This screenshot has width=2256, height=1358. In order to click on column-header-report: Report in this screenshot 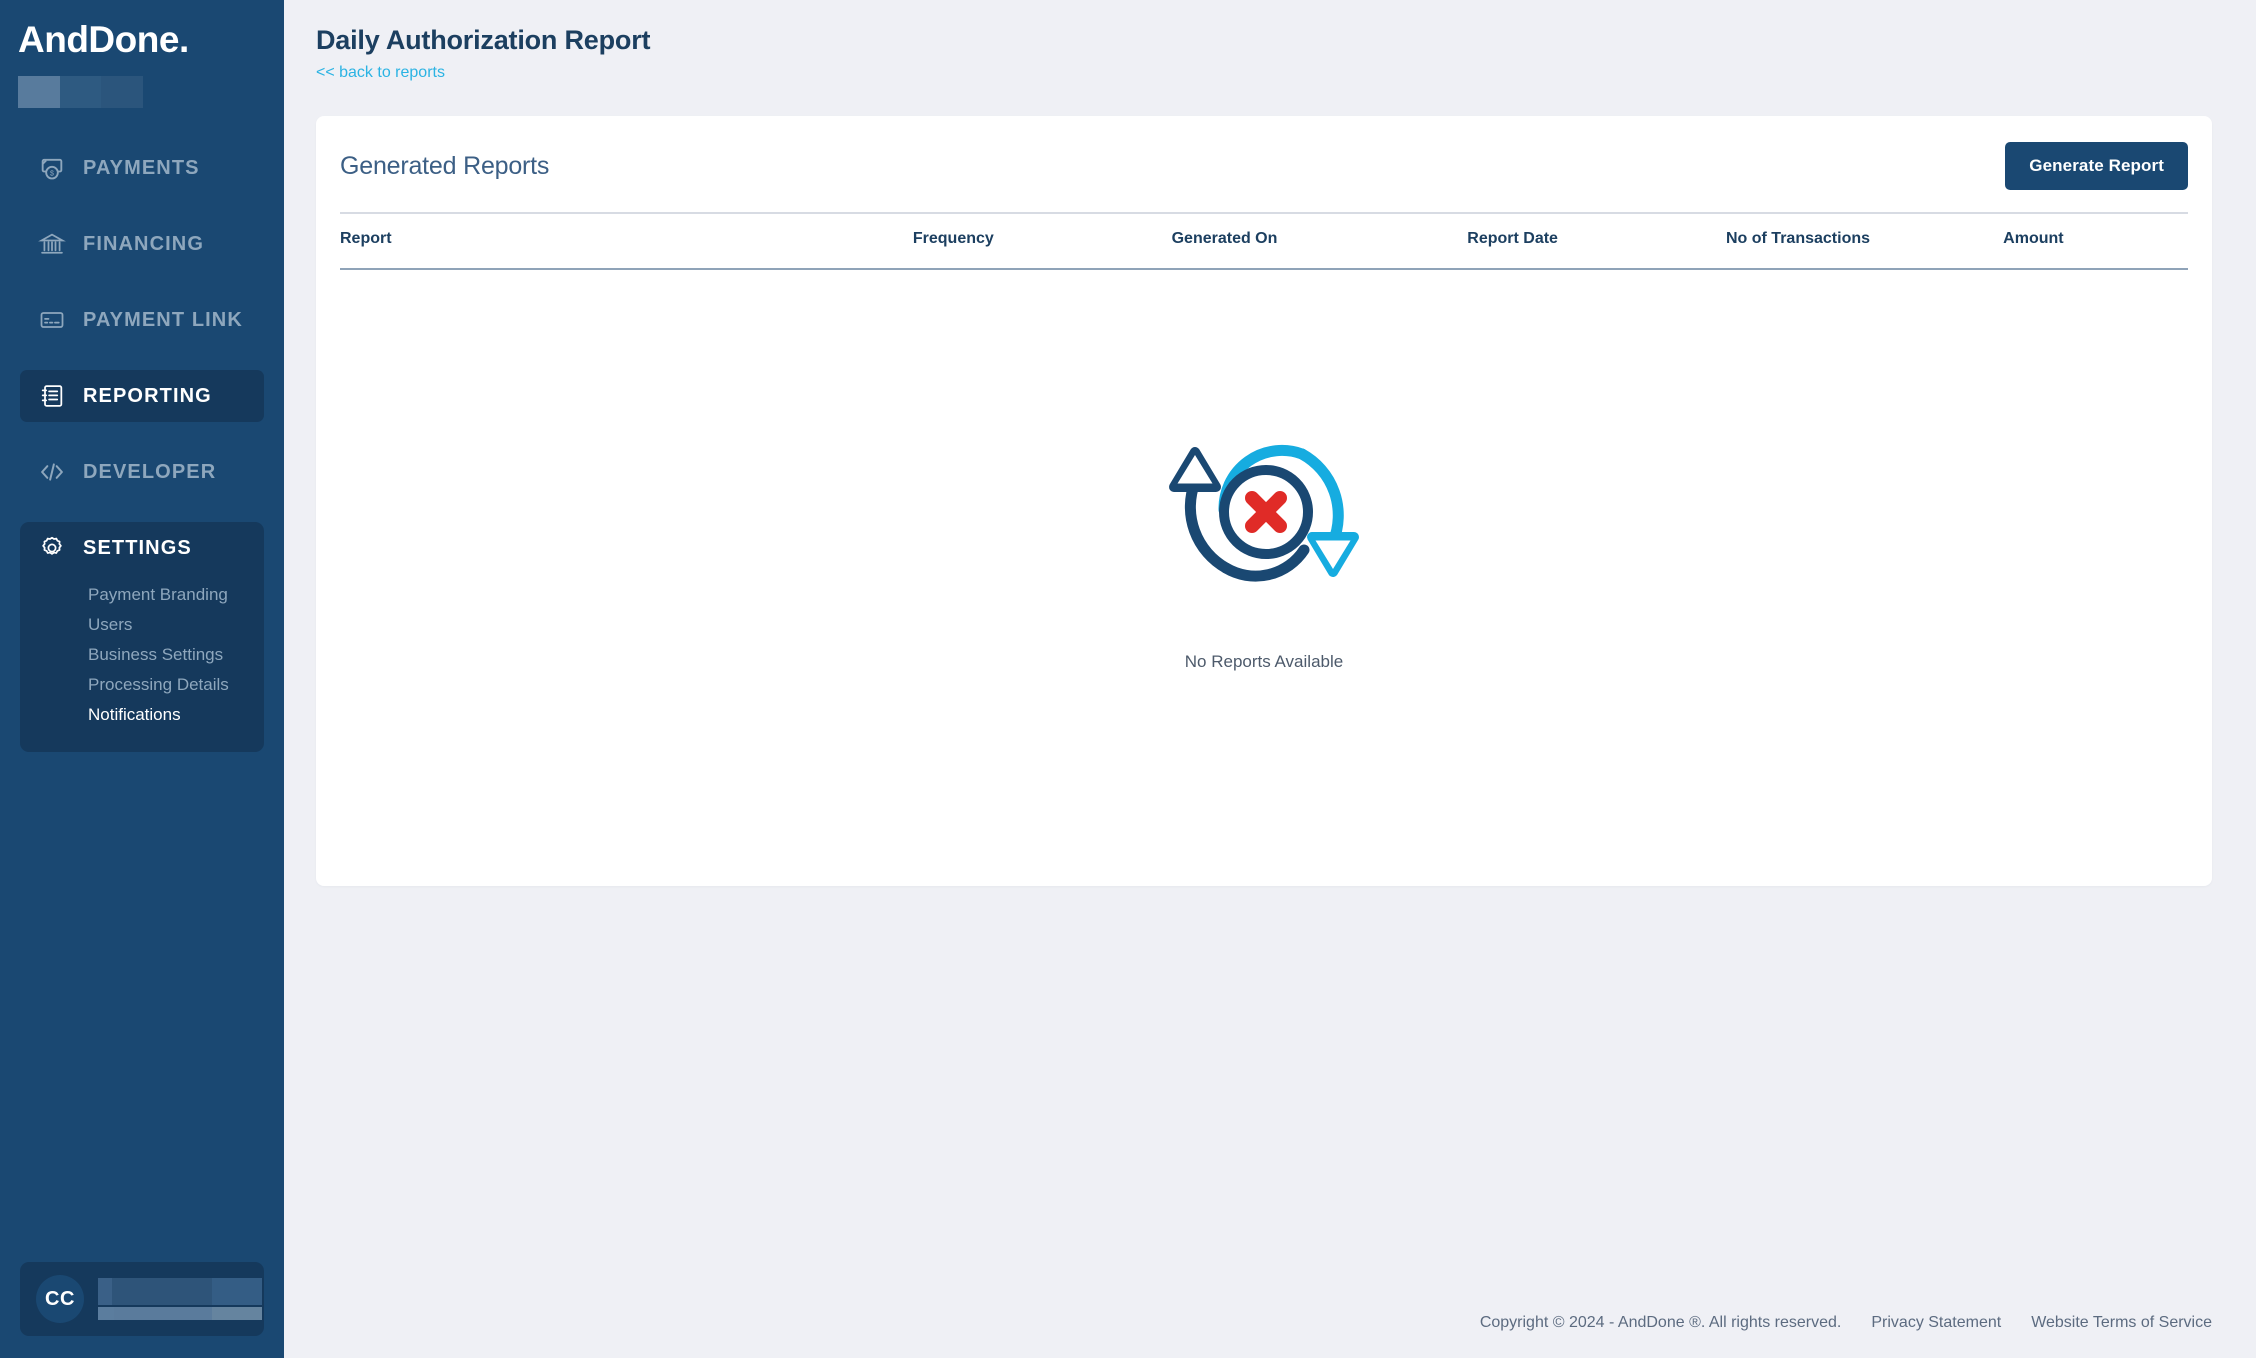, I will do `click(626, 241)`.